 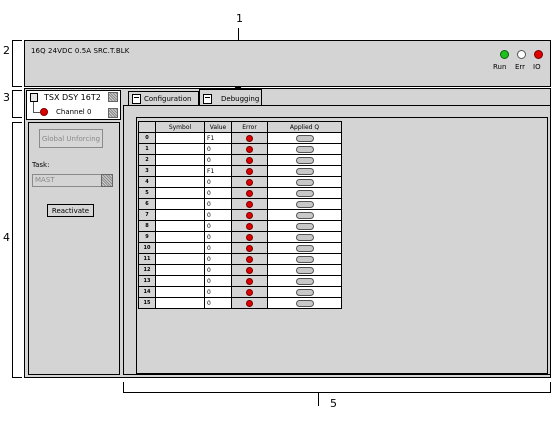 I want to click on table-row: 40, so click(x=240, y=182).